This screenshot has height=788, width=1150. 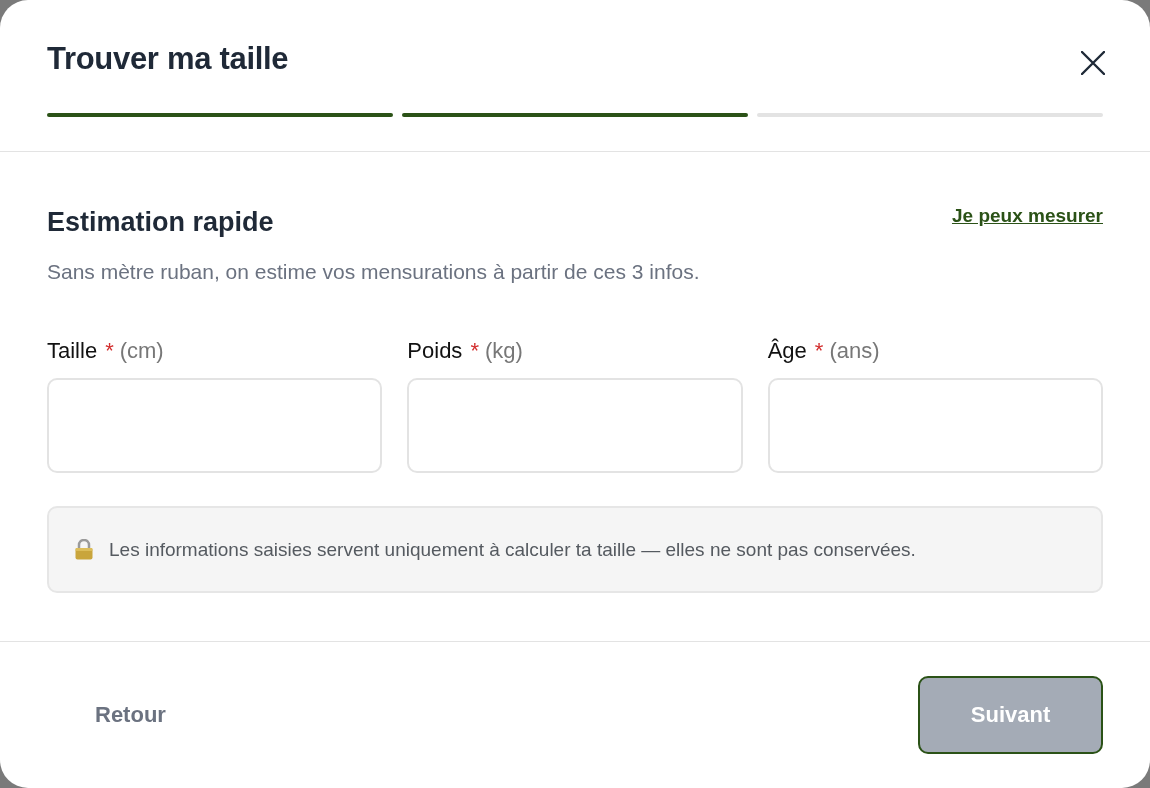 I want to click on back-button: Retour, so click(x=130, y=715).